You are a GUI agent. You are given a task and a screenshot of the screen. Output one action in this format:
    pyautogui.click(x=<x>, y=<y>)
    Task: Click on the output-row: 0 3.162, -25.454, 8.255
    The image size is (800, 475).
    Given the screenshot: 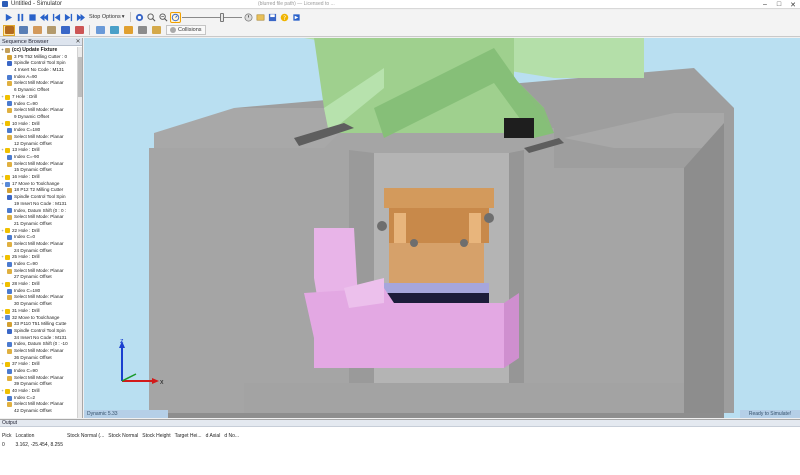 What is the action you would take?
    pyautogui.click(x=120, y=444)
    